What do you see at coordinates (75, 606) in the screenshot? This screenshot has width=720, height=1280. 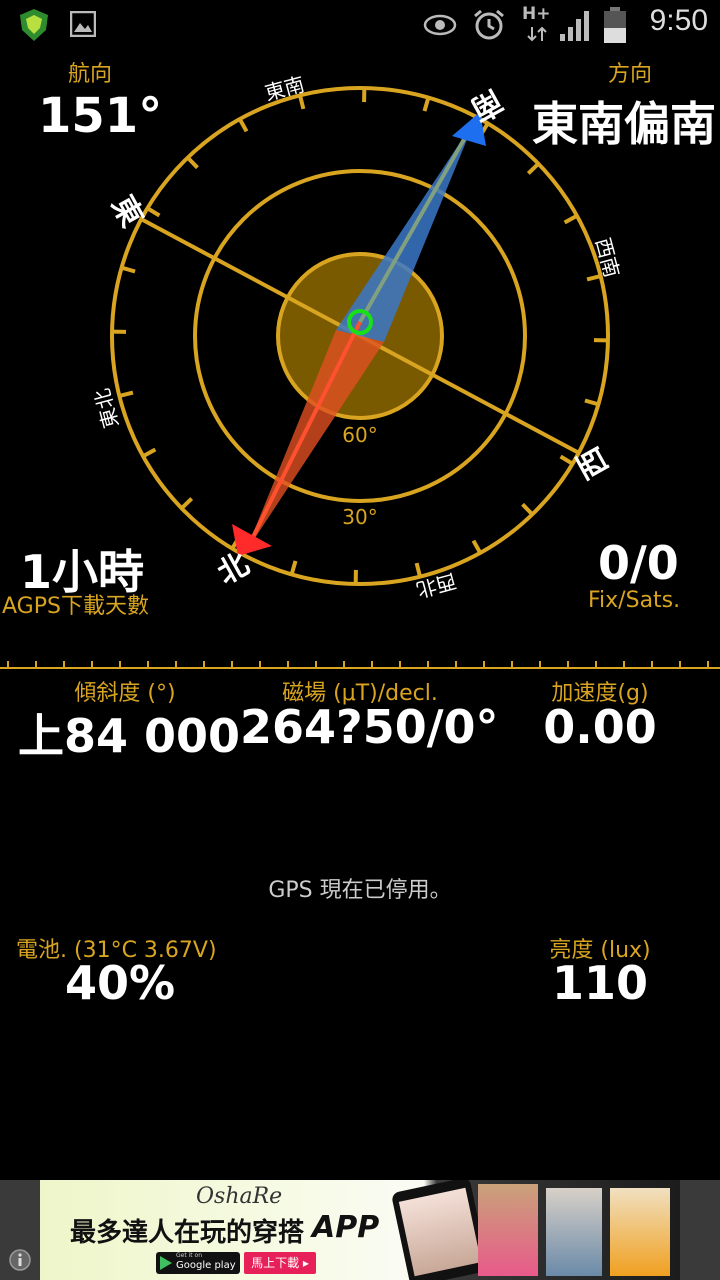 I see `agps-label: AGPS下載天數` at bounding box center [75, 606].